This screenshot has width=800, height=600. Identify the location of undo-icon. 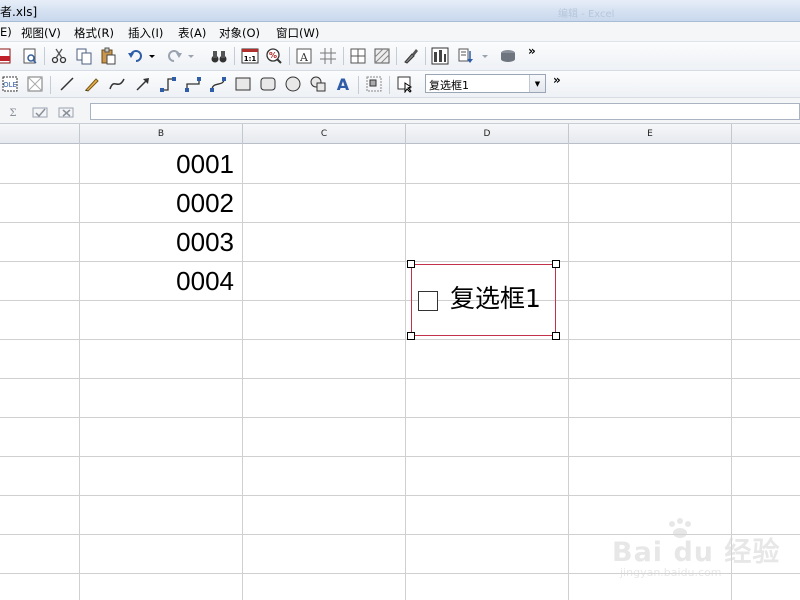
(136, 56).